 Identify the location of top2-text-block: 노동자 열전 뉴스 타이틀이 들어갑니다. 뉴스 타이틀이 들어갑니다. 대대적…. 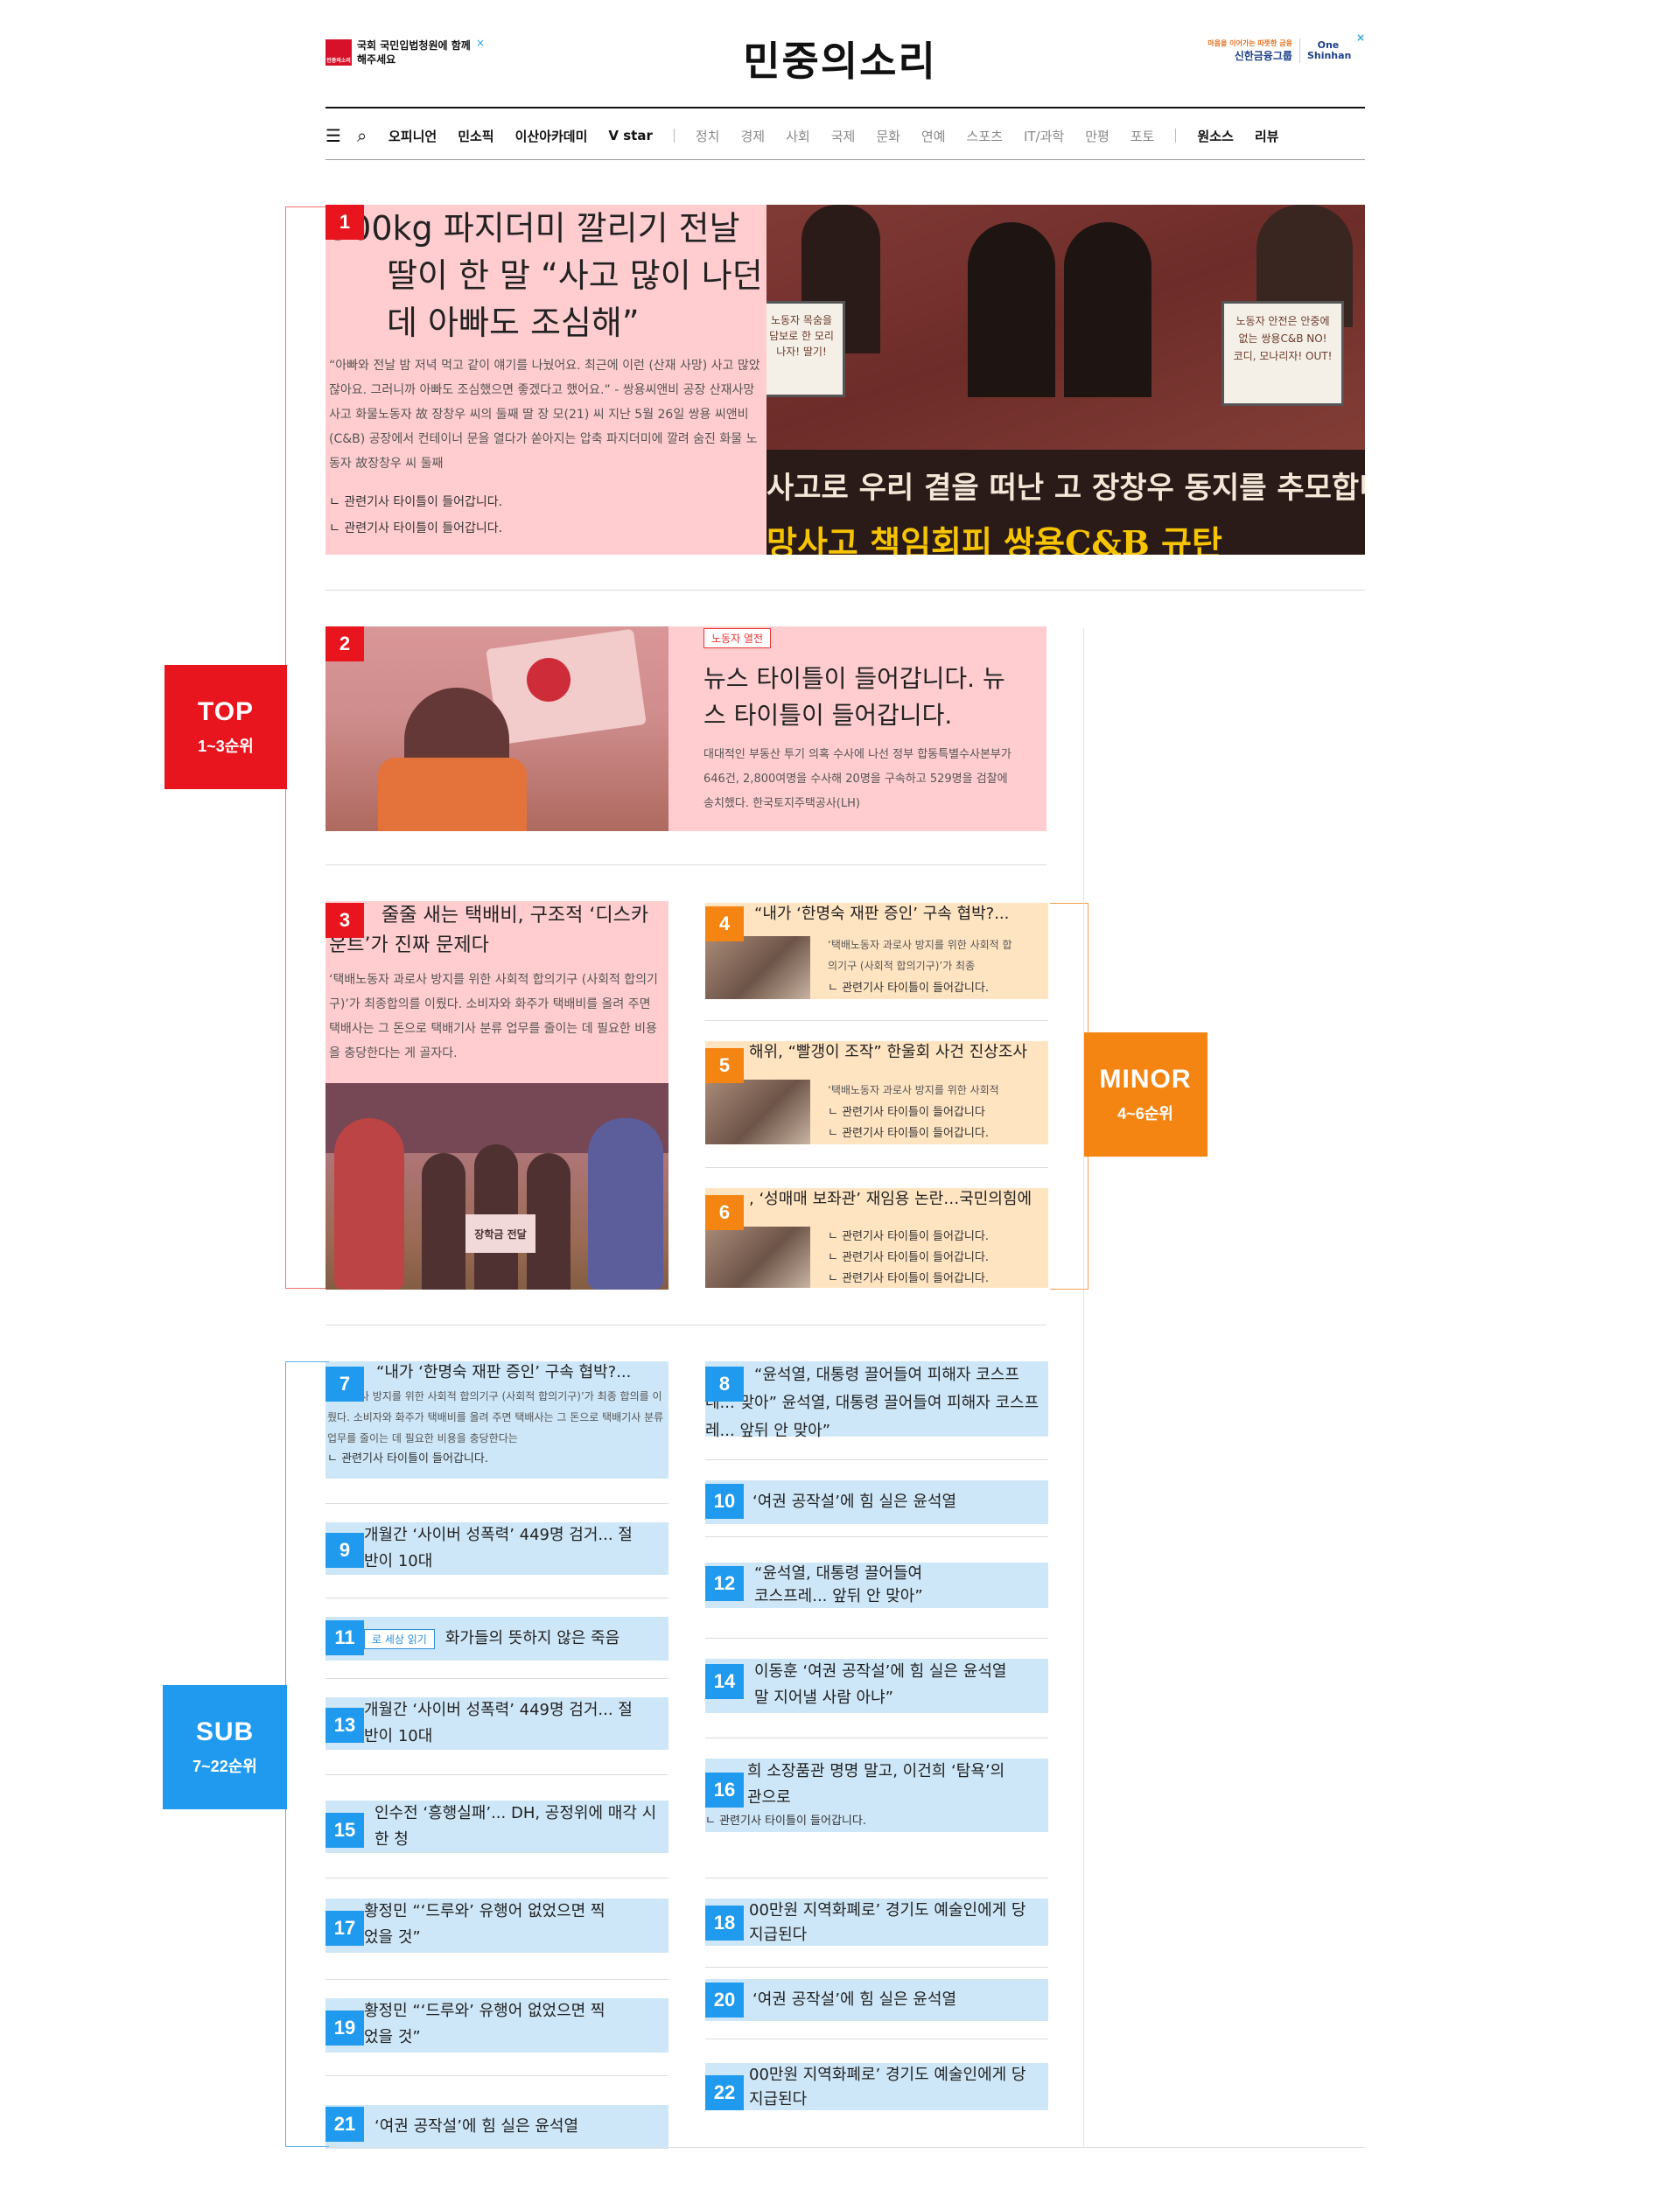
(857, 728).